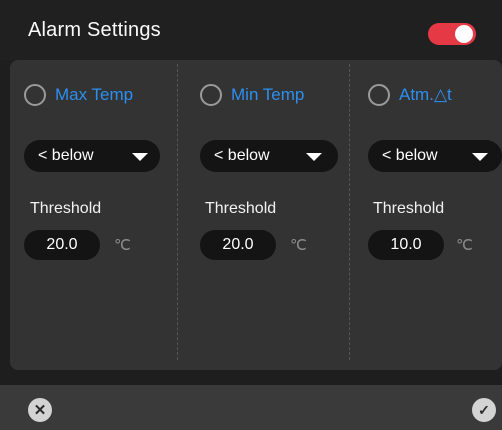 This screenshot has width=502, height=430. Describe the element at coordinates (251, 30) in the screenshot. I see `header-bar: Alarm Settings` at that location.